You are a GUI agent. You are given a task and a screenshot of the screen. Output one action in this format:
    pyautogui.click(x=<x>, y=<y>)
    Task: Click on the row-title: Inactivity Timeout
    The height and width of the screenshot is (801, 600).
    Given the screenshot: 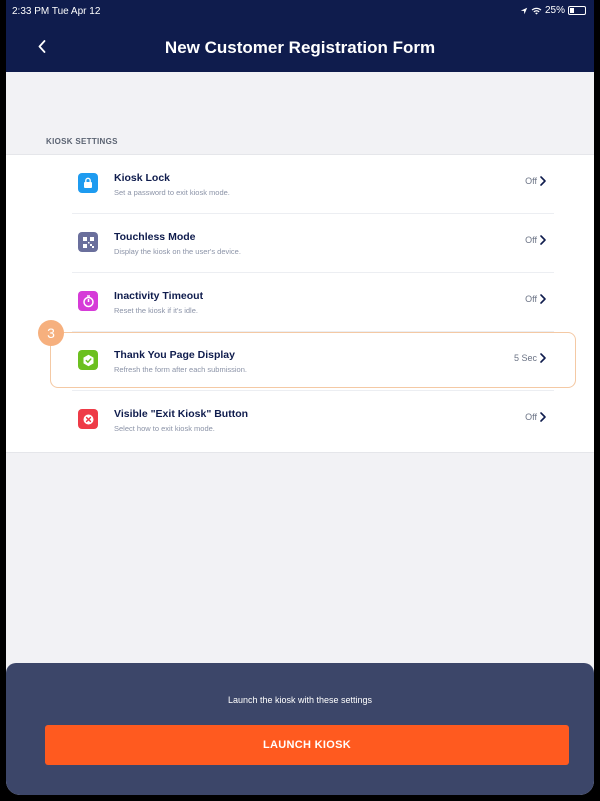 What is the action you would take?
    pyautogui.click(x=159, y=296)
    